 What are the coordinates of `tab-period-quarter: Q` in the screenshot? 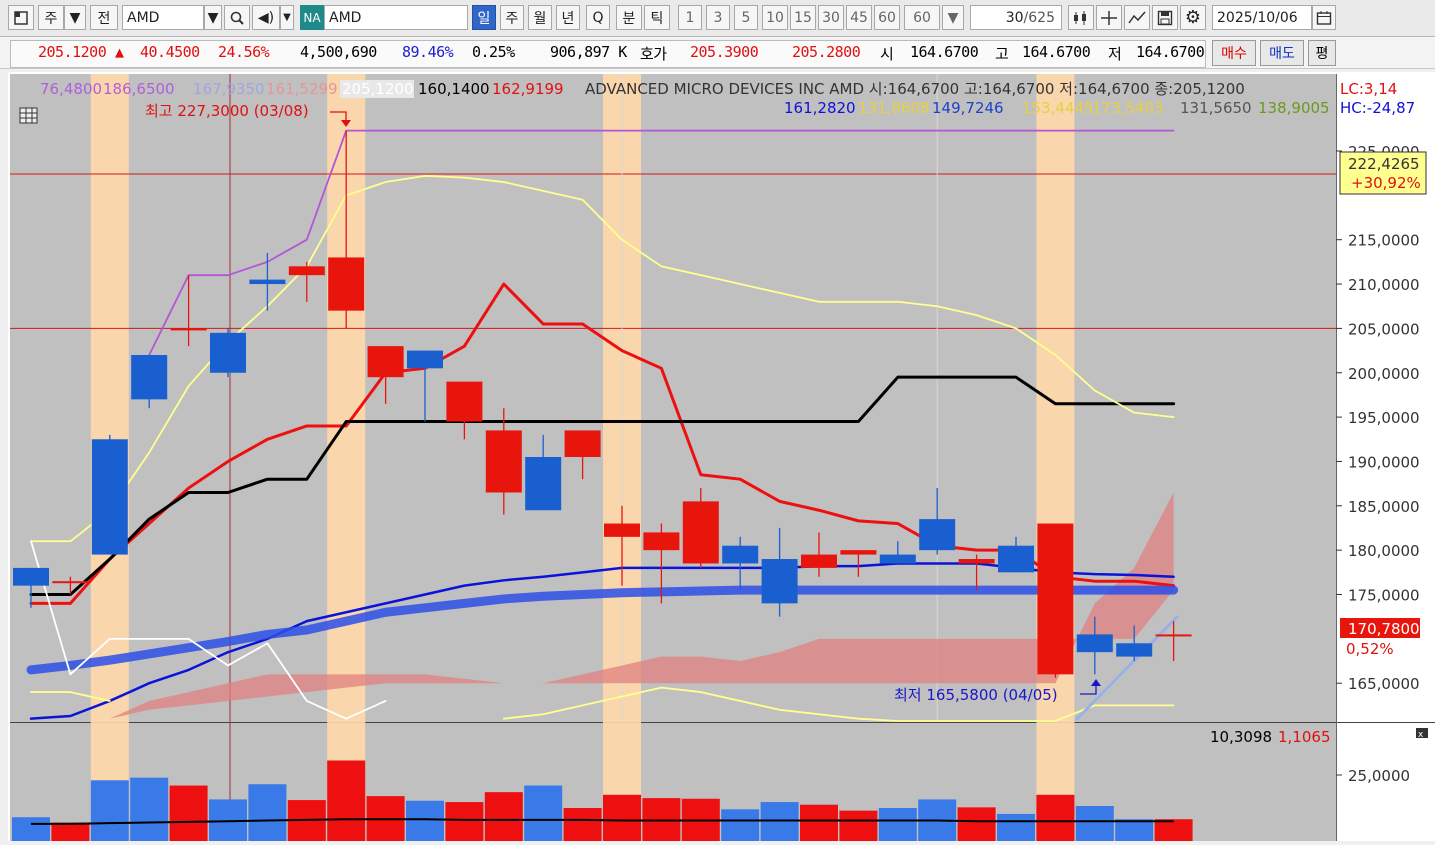 It's located at (598, 17).